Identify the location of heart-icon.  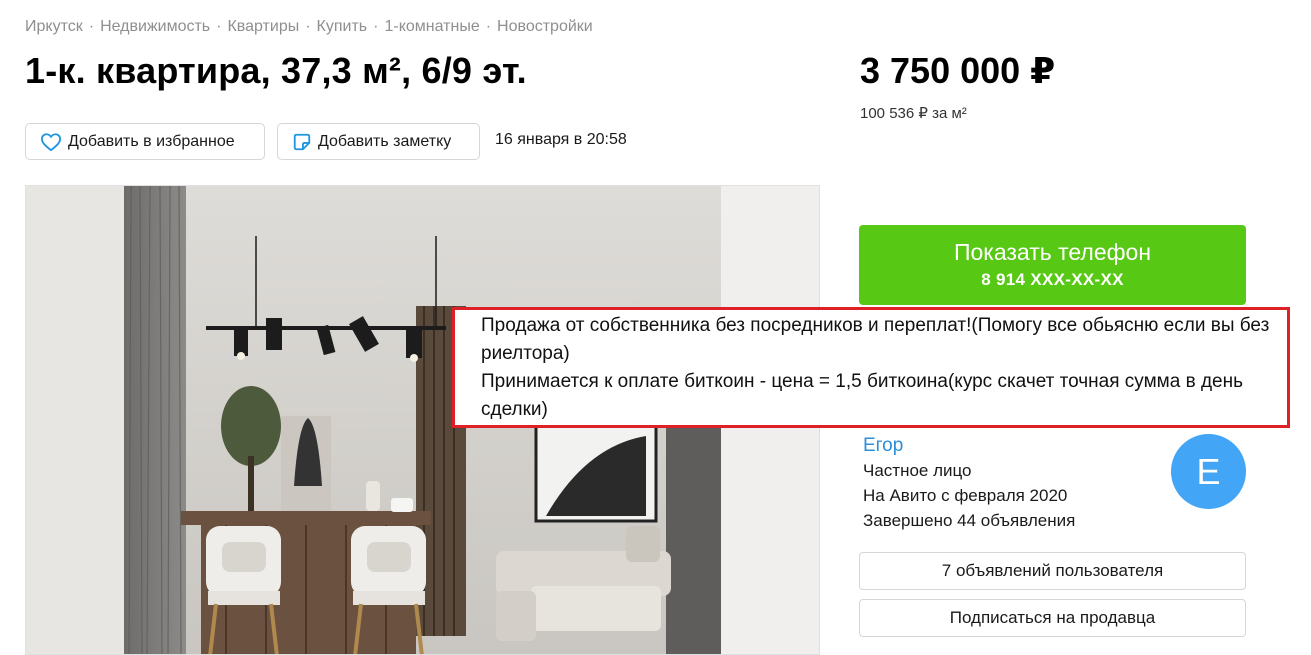
(51, 141).